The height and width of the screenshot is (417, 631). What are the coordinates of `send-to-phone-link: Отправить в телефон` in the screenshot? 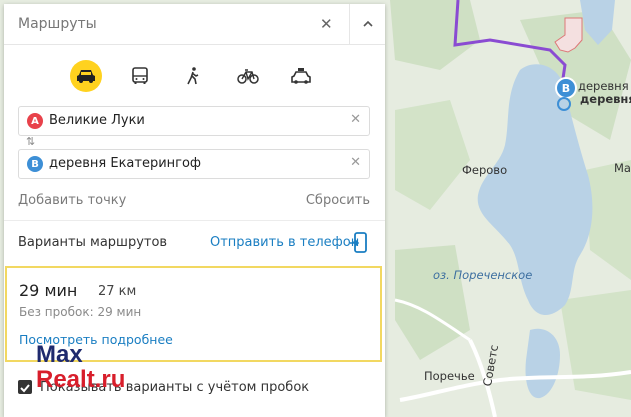 It's located at (284, 242).